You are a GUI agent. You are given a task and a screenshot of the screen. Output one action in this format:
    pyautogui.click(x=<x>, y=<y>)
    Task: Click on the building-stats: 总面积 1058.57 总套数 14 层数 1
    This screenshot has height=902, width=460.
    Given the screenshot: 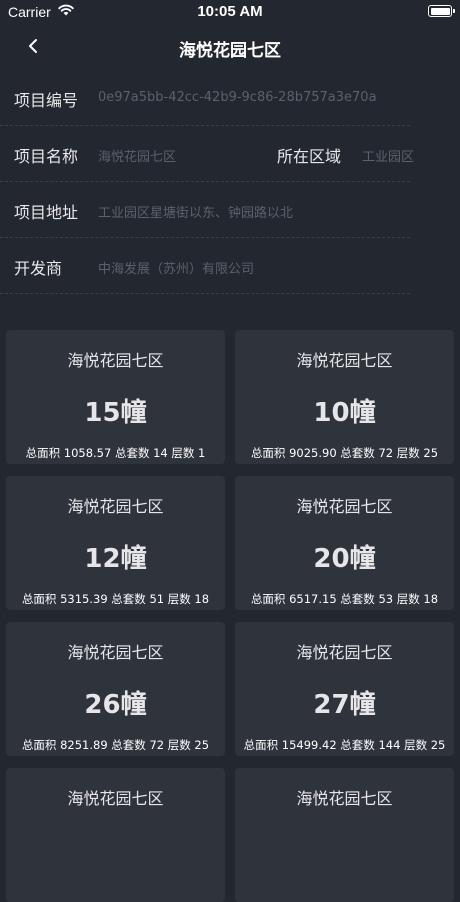 What is the action you would take?
    pyautogui.click(x=115, y=453)
    